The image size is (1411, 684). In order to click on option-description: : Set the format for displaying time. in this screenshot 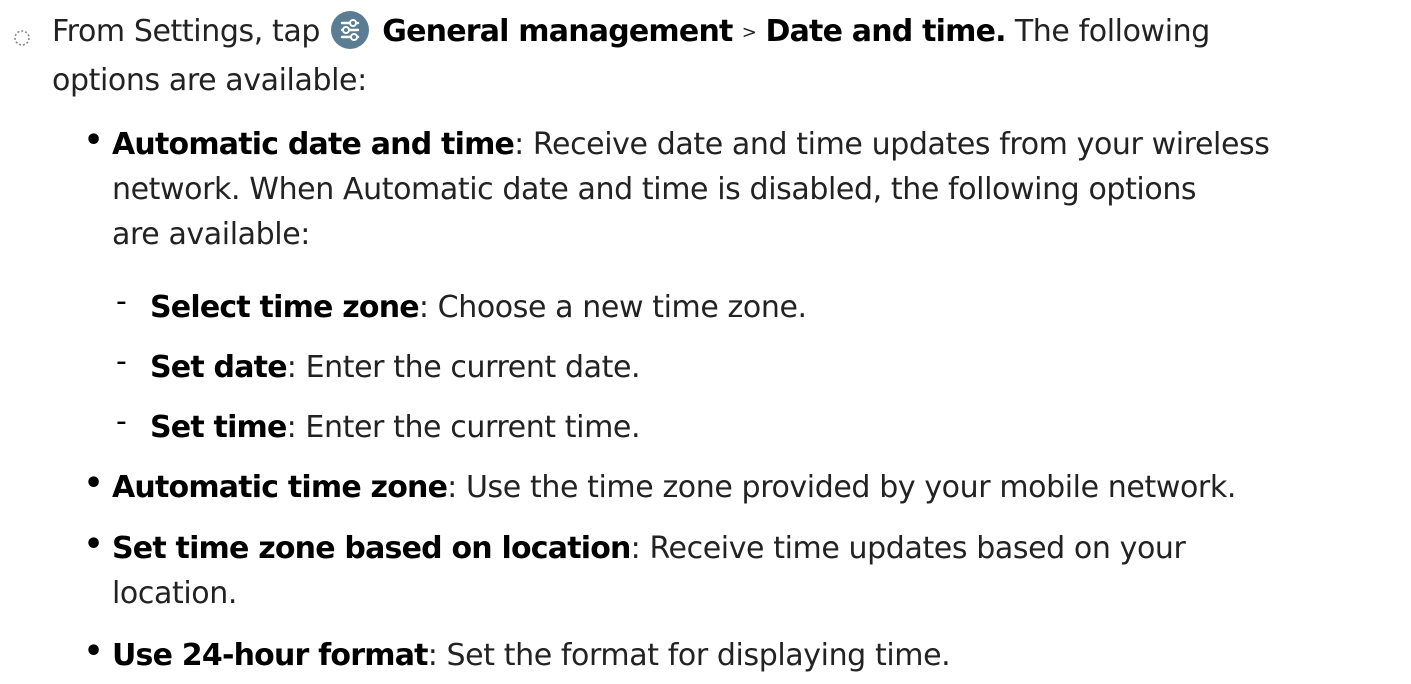, I will do `click(689, 655)`.